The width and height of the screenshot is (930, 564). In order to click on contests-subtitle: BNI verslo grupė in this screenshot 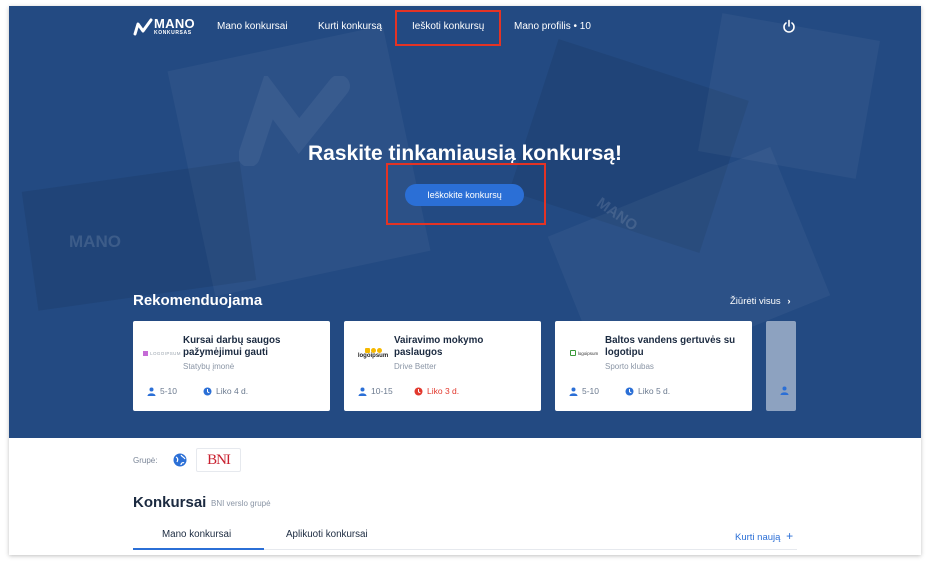, I will do `click(241, 503)`.